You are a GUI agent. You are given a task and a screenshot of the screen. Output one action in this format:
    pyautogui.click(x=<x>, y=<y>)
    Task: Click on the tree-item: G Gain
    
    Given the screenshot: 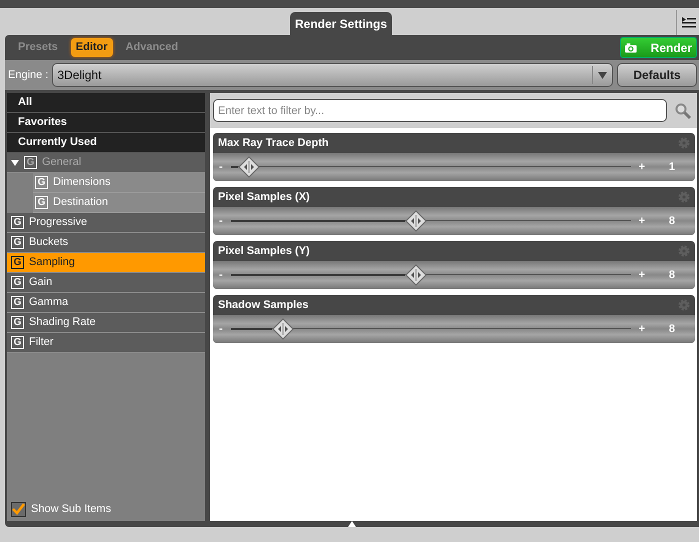 What is the action you would take?
    pyautogui.click(x=106, y=283)
    